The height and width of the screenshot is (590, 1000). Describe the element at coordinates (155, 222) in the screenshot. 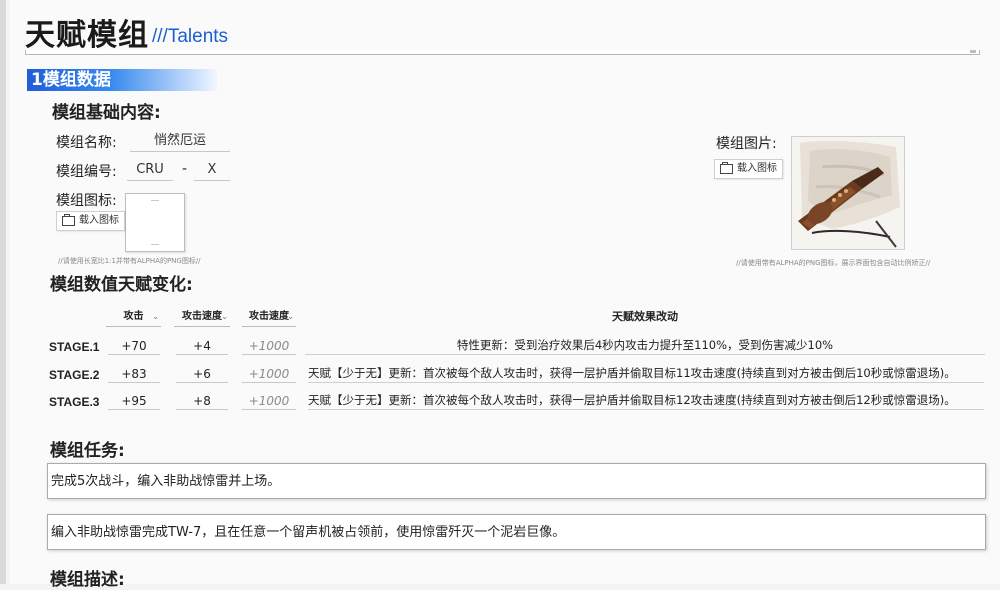

I see `module-icon-preview` at that location.